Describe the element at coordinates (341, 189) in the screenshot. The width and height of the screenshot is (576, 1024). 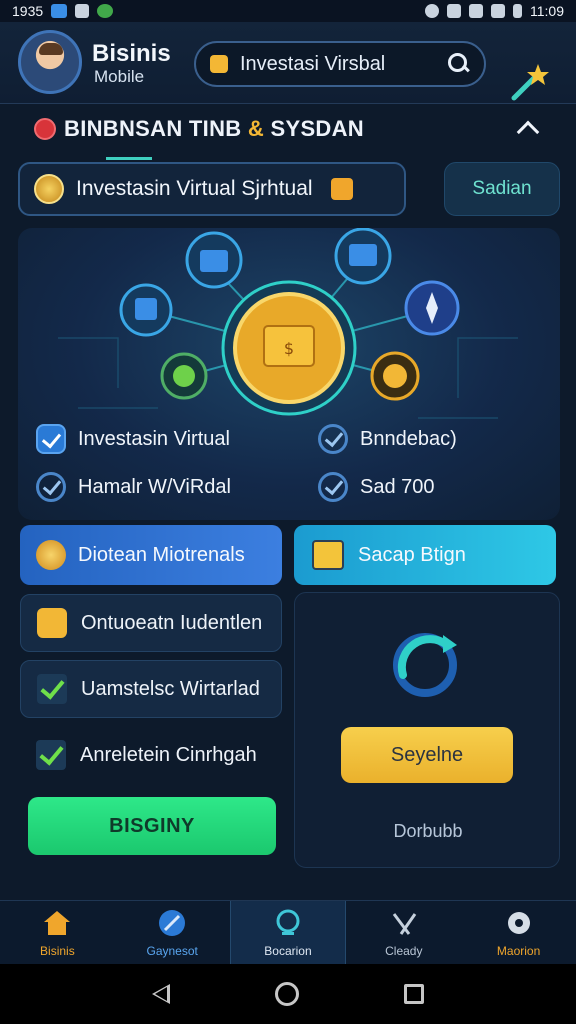
I see `bookmark-icon` at that location.